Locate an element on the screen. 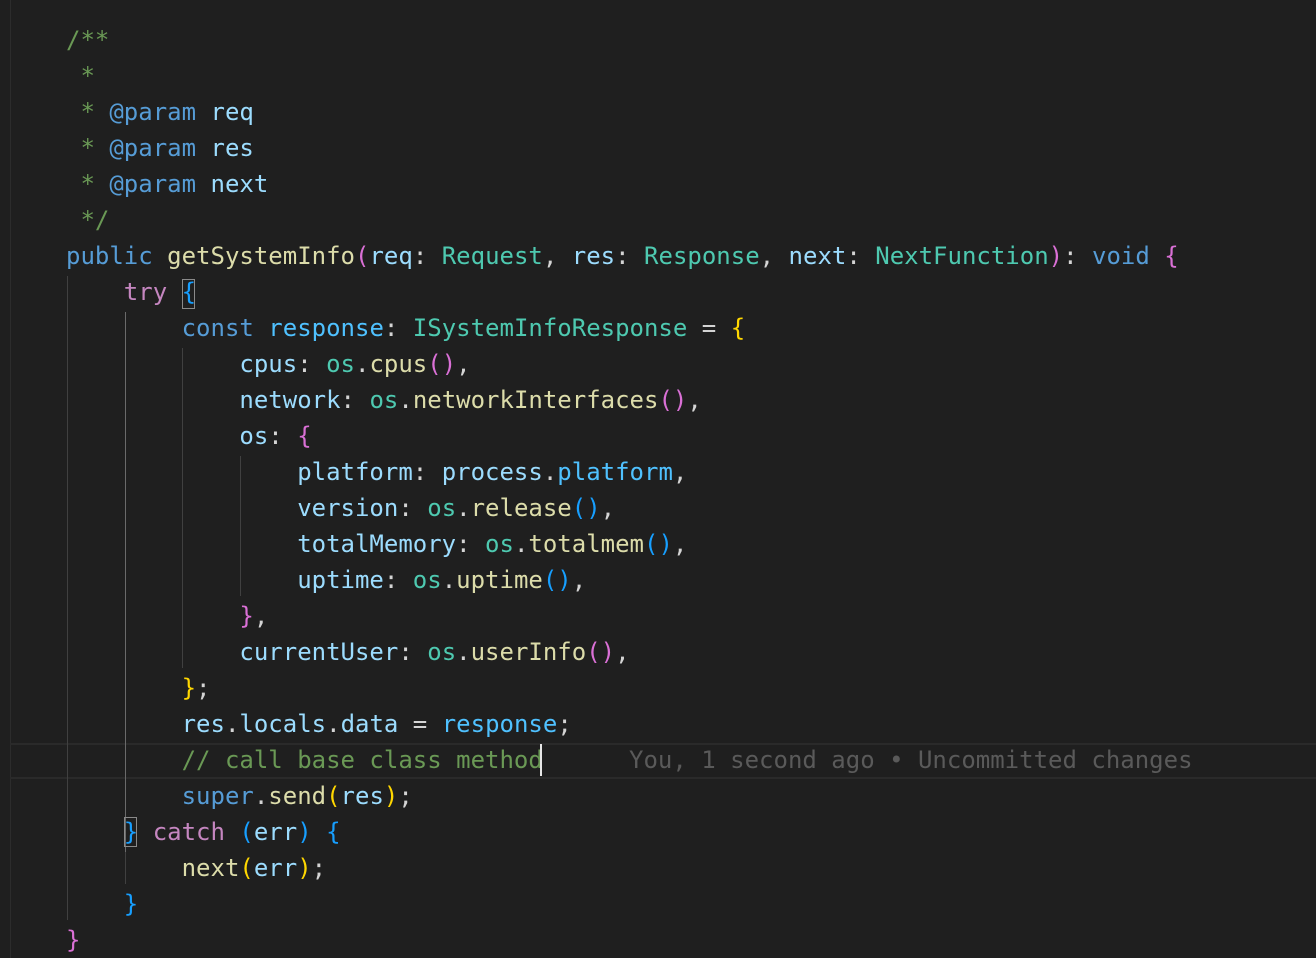  code-line: * @param res is located at coordinates (686, 148).